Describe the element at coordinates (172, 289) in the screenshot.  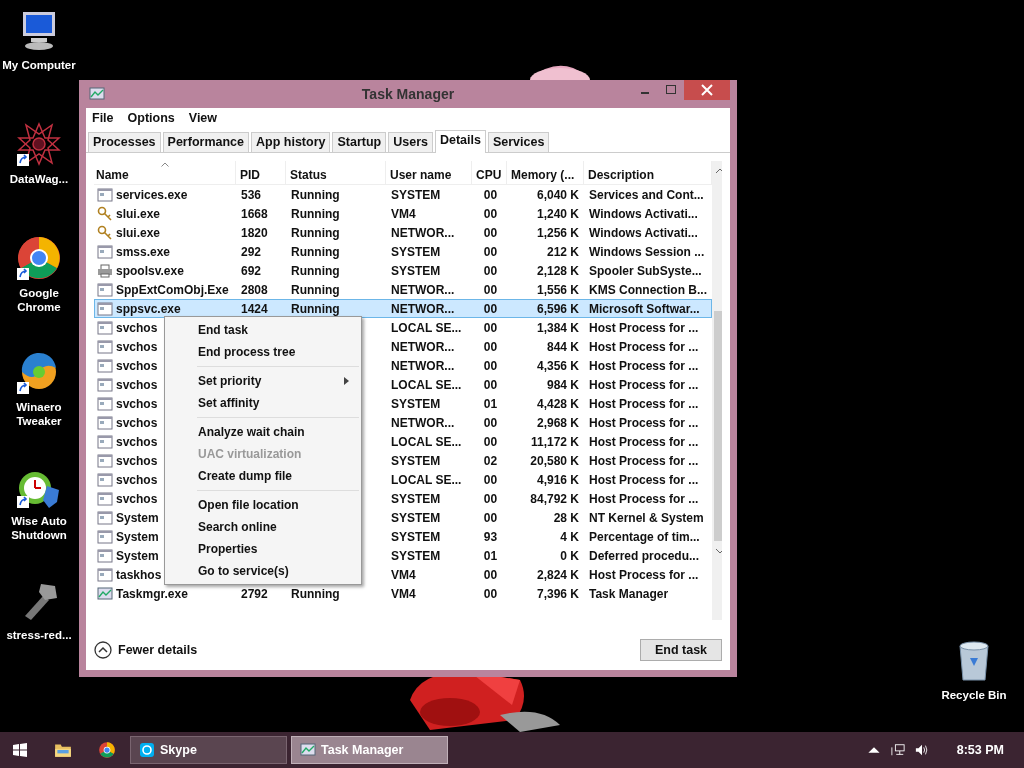
I see `process-name: SppExtComObj.Exe` at that location.